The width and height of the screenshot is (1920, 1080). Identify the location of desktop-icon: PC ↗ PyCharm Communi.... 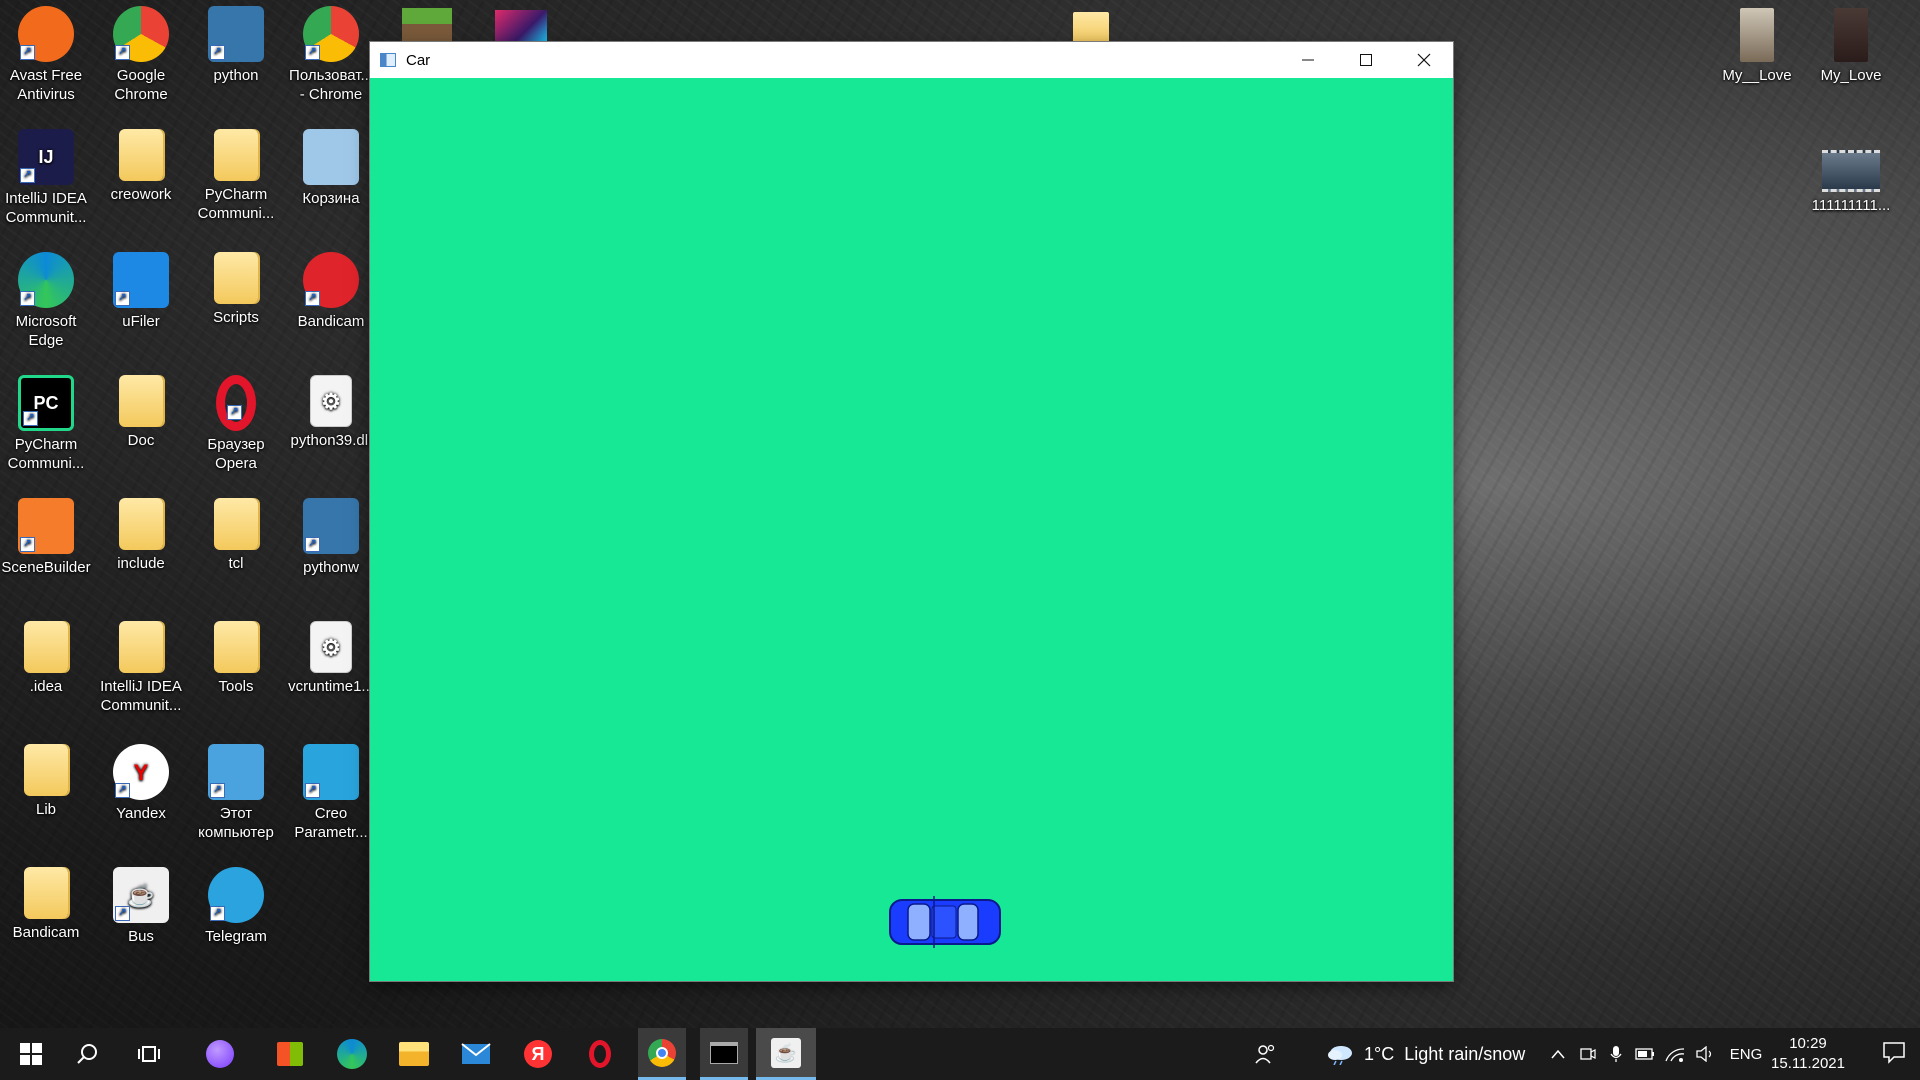
(46, 424).